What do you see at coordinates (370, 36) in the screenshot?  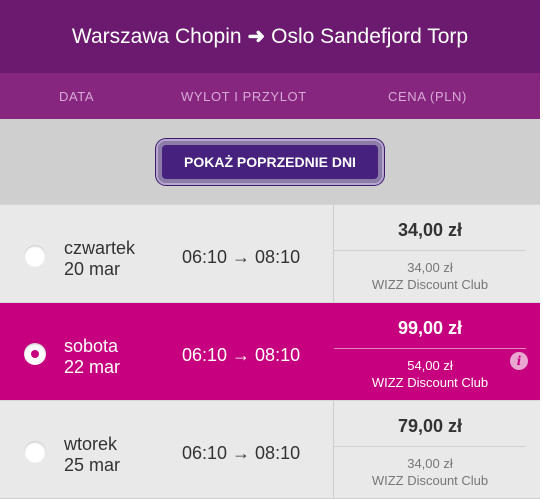 I see `destination-airport: Oslo Sandefjord Torp` at bounding box center [370, 36].